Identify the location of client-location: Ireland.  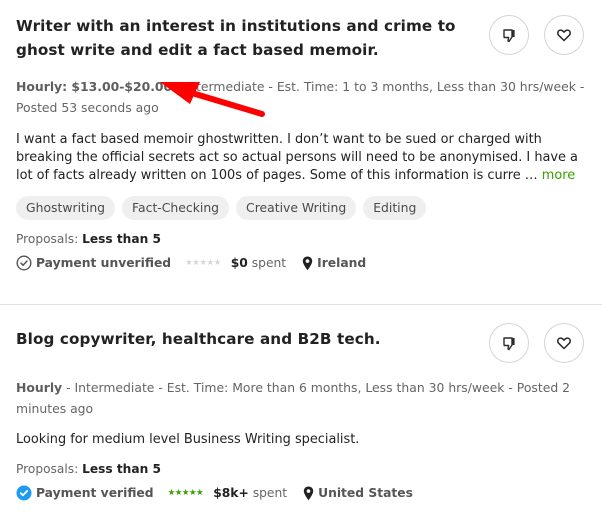
(334, 263).